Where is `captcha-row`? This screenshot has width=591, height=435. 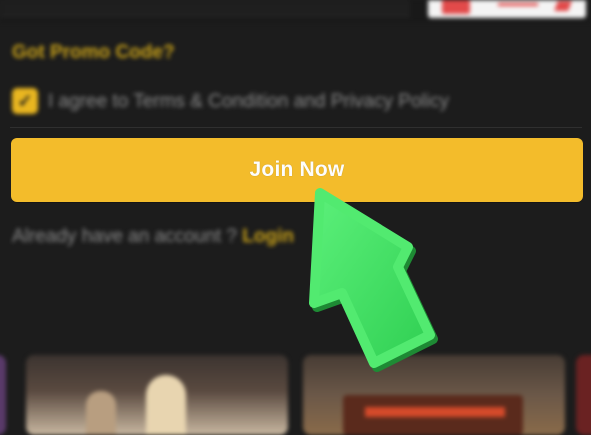
captcha-row is located at coordinates (295, 11).